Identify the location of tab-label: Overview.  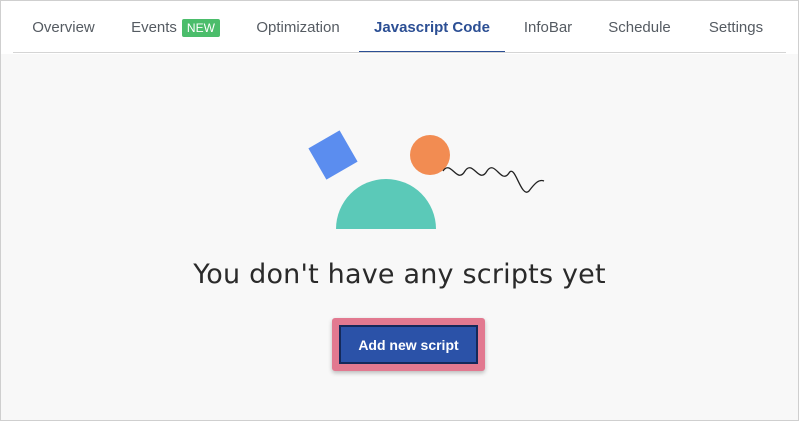
(63, 27).